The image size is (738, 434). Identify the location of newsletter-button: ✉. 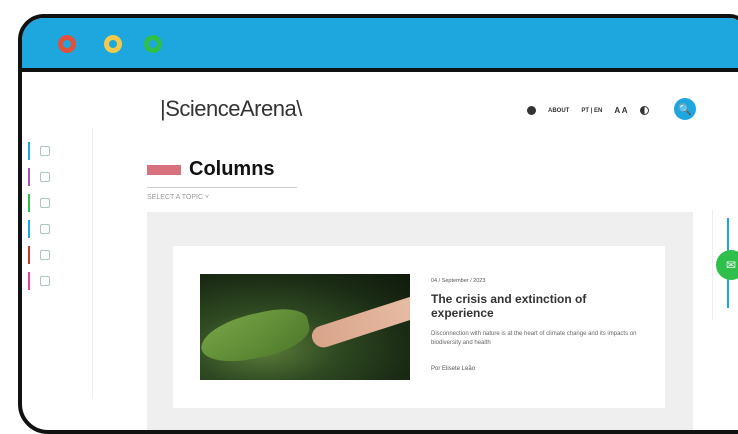
(727, 265).